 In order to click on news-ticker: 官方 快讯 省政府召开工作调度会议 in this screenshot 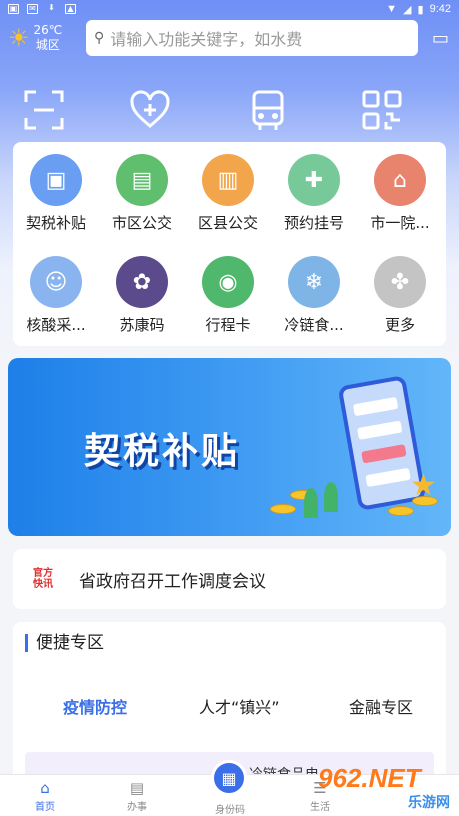, I will do `click(229, 579)`.